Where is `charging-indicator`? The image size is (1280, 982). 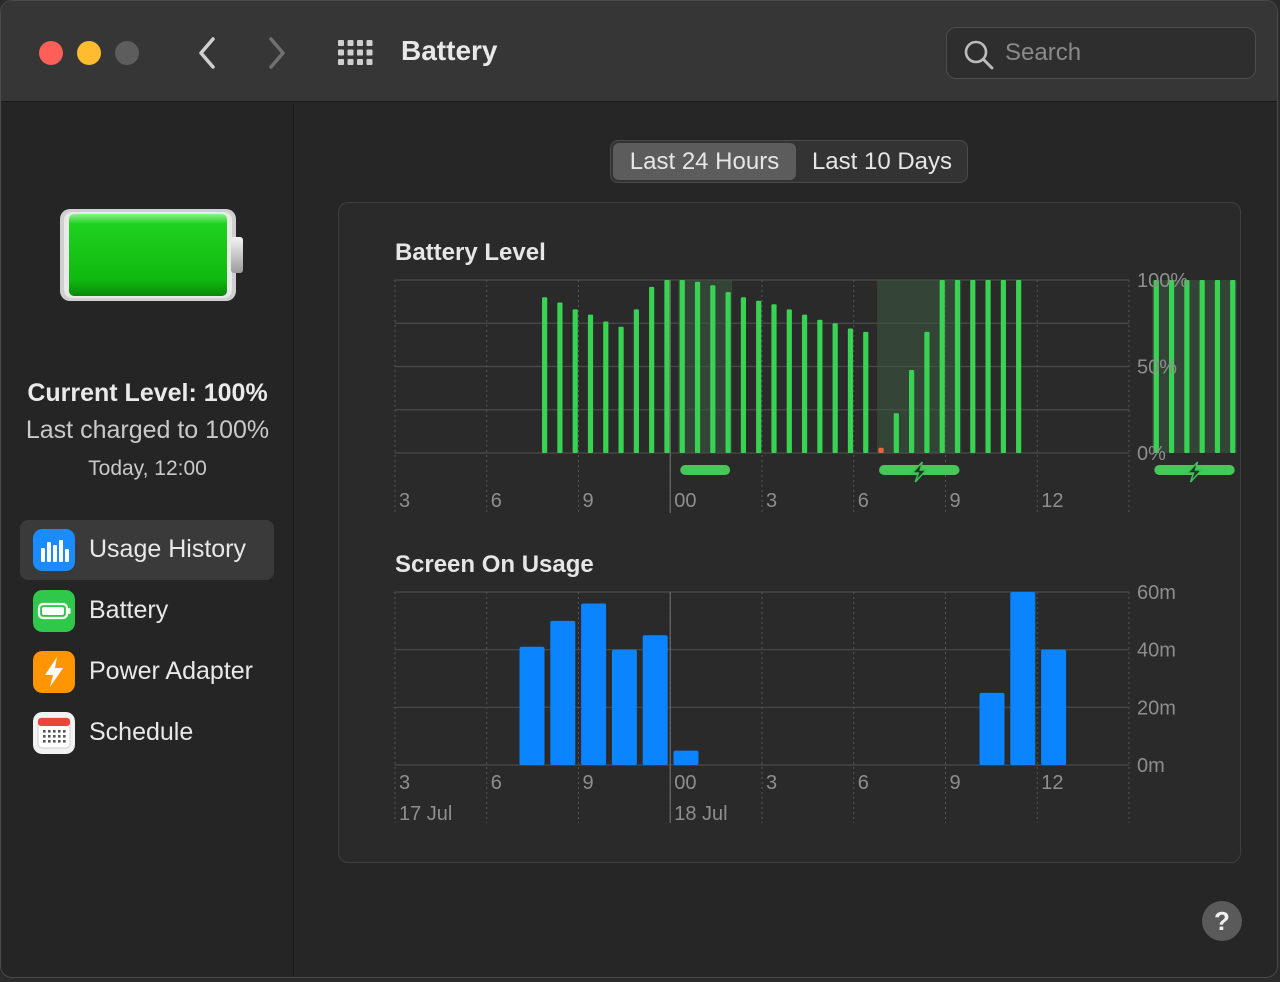
charging-indicator is located at coordinates (705, 470).